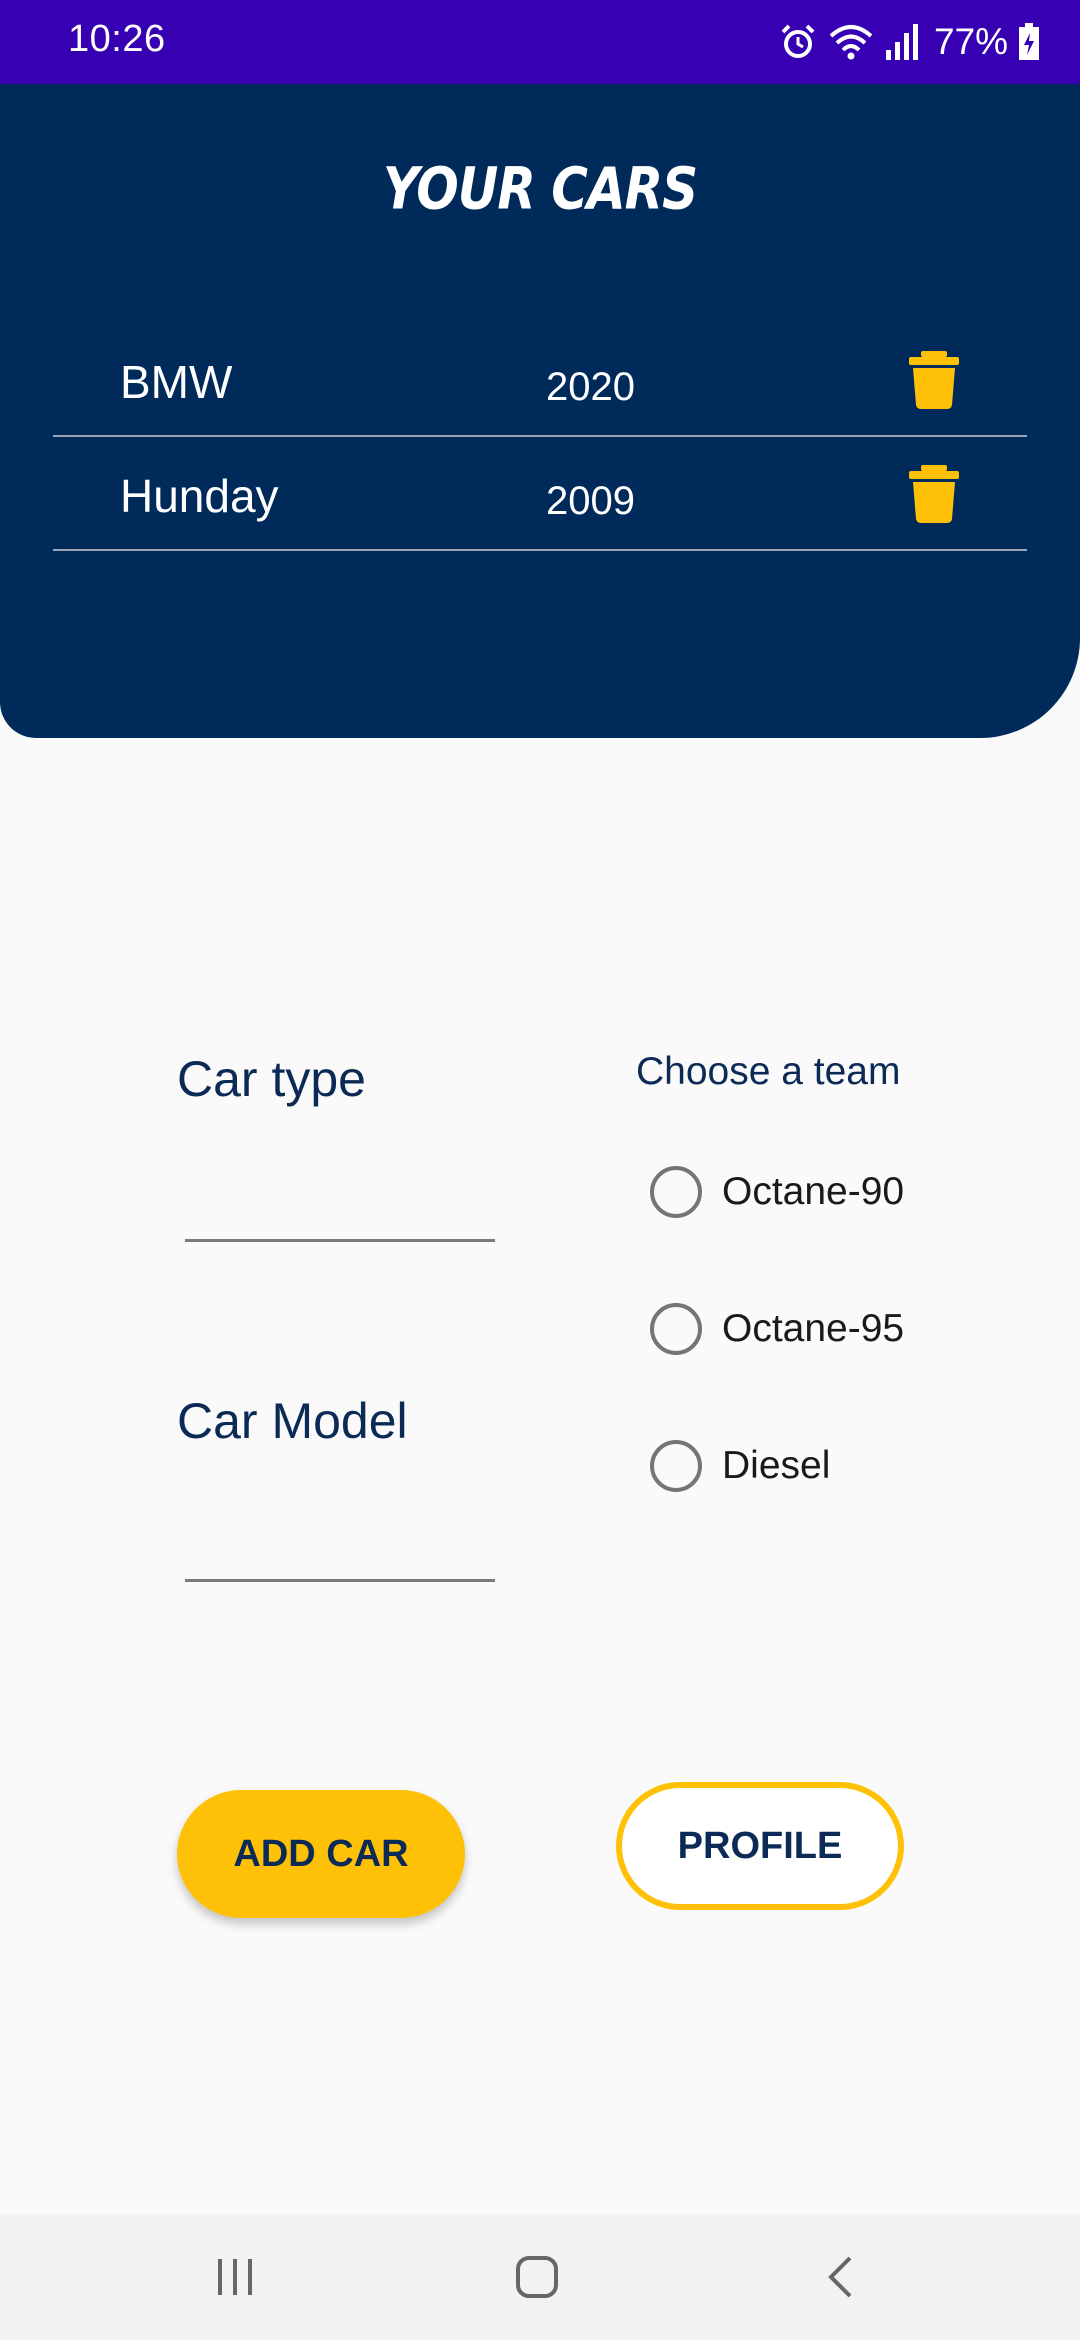  I want to click on navigation-bar, so click(540, 2277).